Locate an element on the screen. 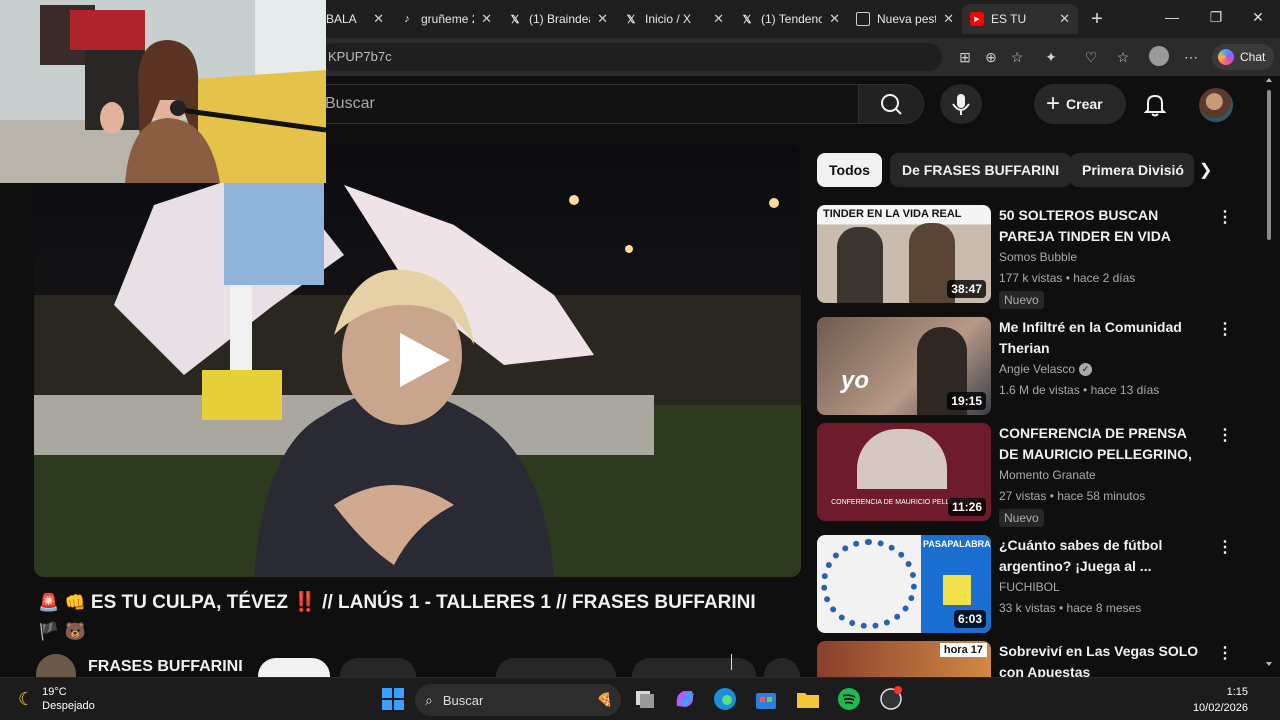 Image resolution: width=1280 pixels, height=720 pixels. recommendation-meta: 27 vistas • hace 58 minutos is located at coordinates (1072, 496).